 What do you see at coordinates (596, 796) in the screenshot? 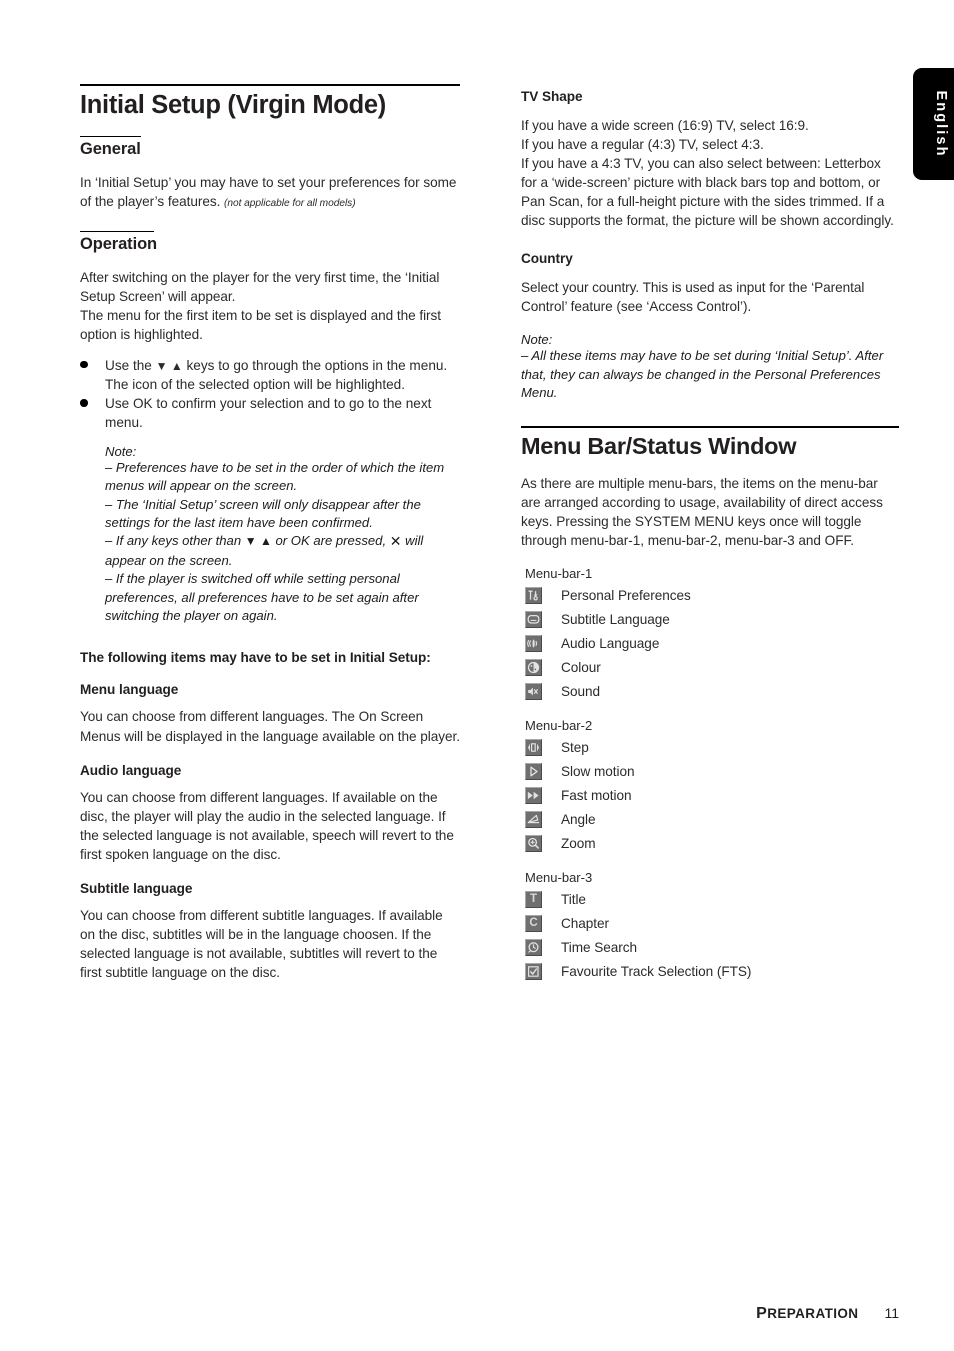
I see `menu-item-label: Fast motion` at bounding box center [596, 796].